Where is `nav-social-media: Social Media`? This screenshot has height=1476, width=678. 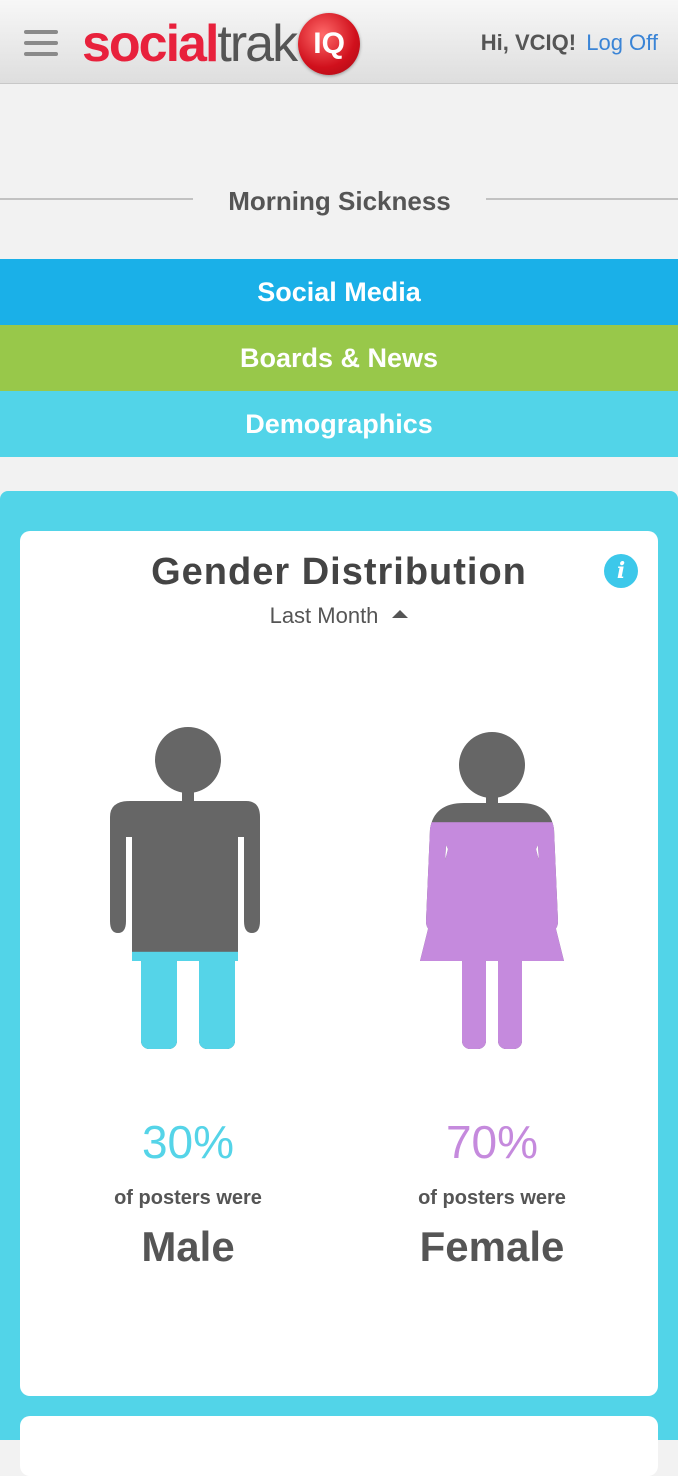 nav-social-media: Social Media is located at coordinates (339, 292).